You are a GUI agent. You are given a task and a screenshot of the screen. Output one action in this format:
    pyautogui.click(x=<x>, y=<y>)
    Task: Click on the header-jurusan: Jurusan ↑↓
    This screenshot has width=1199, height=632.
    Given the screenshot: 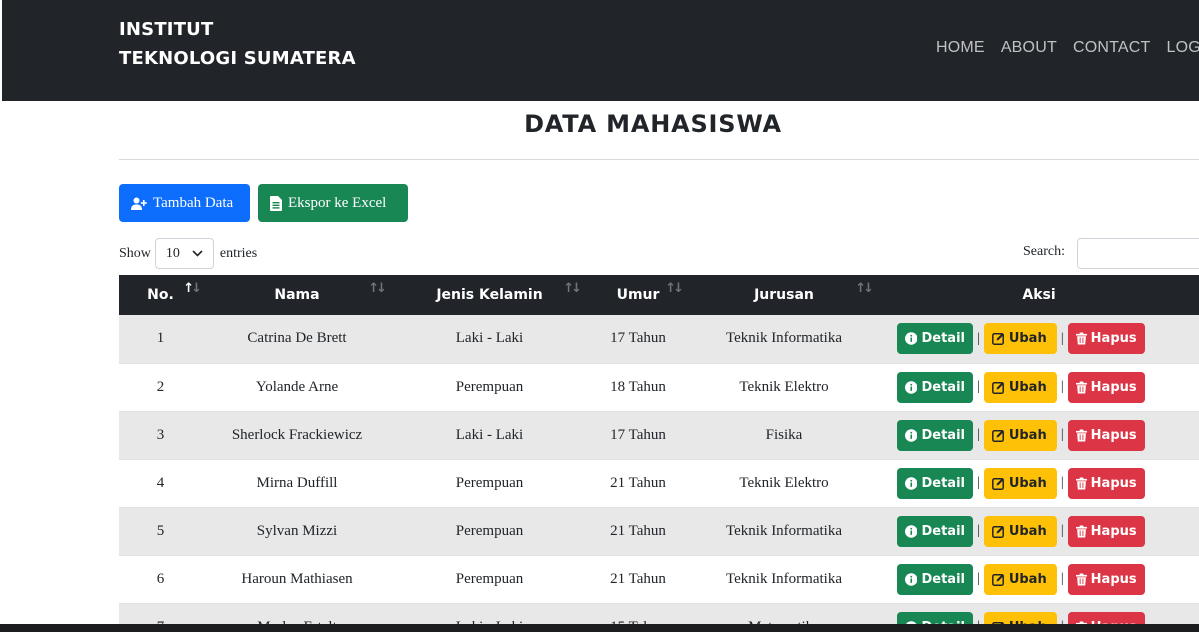 What is the action you would take?
    pyautogui.click(x=784, y=295)
    